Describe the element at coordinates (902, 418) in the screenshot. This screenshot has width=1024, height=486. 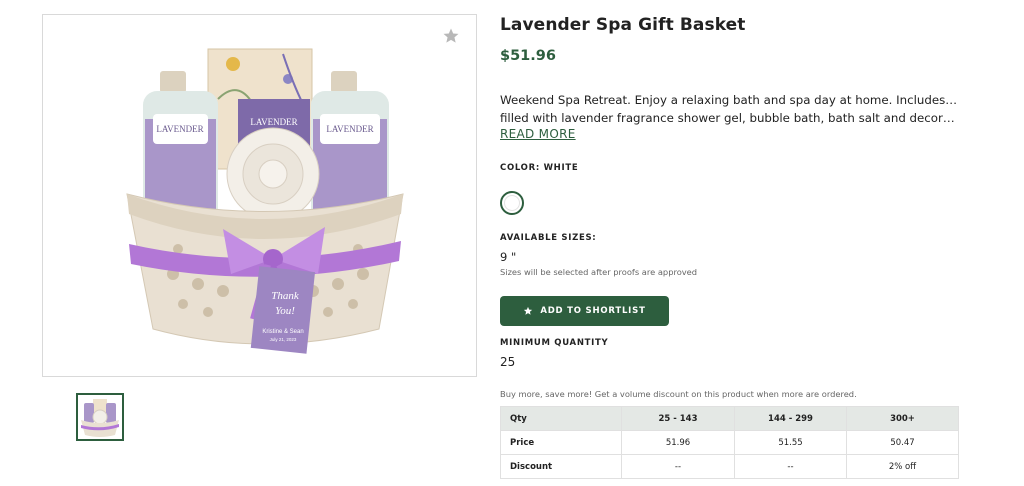
I see `header-cell: 300+` at that location.